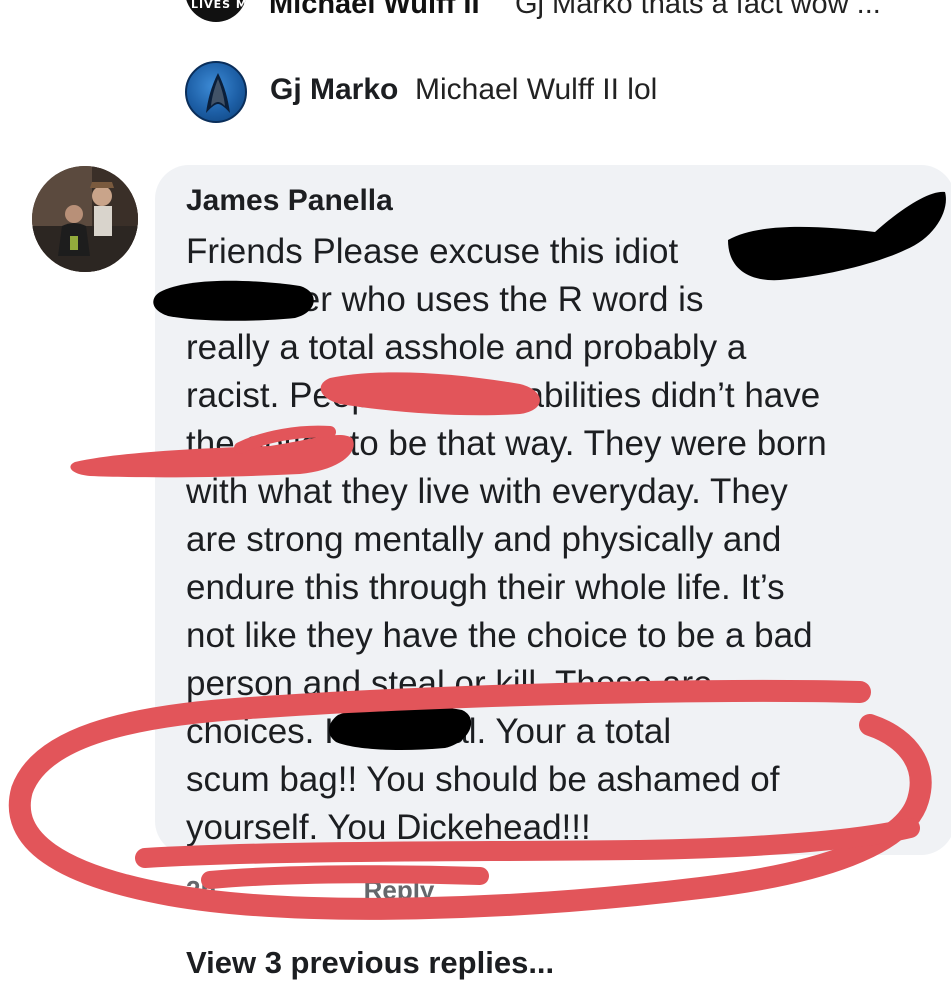 This screenshot has width=951, height=1000. Describe the element at coordinates (334, 90) in the screenshot. I see `reply-author-name: Gj Marko` at that location.